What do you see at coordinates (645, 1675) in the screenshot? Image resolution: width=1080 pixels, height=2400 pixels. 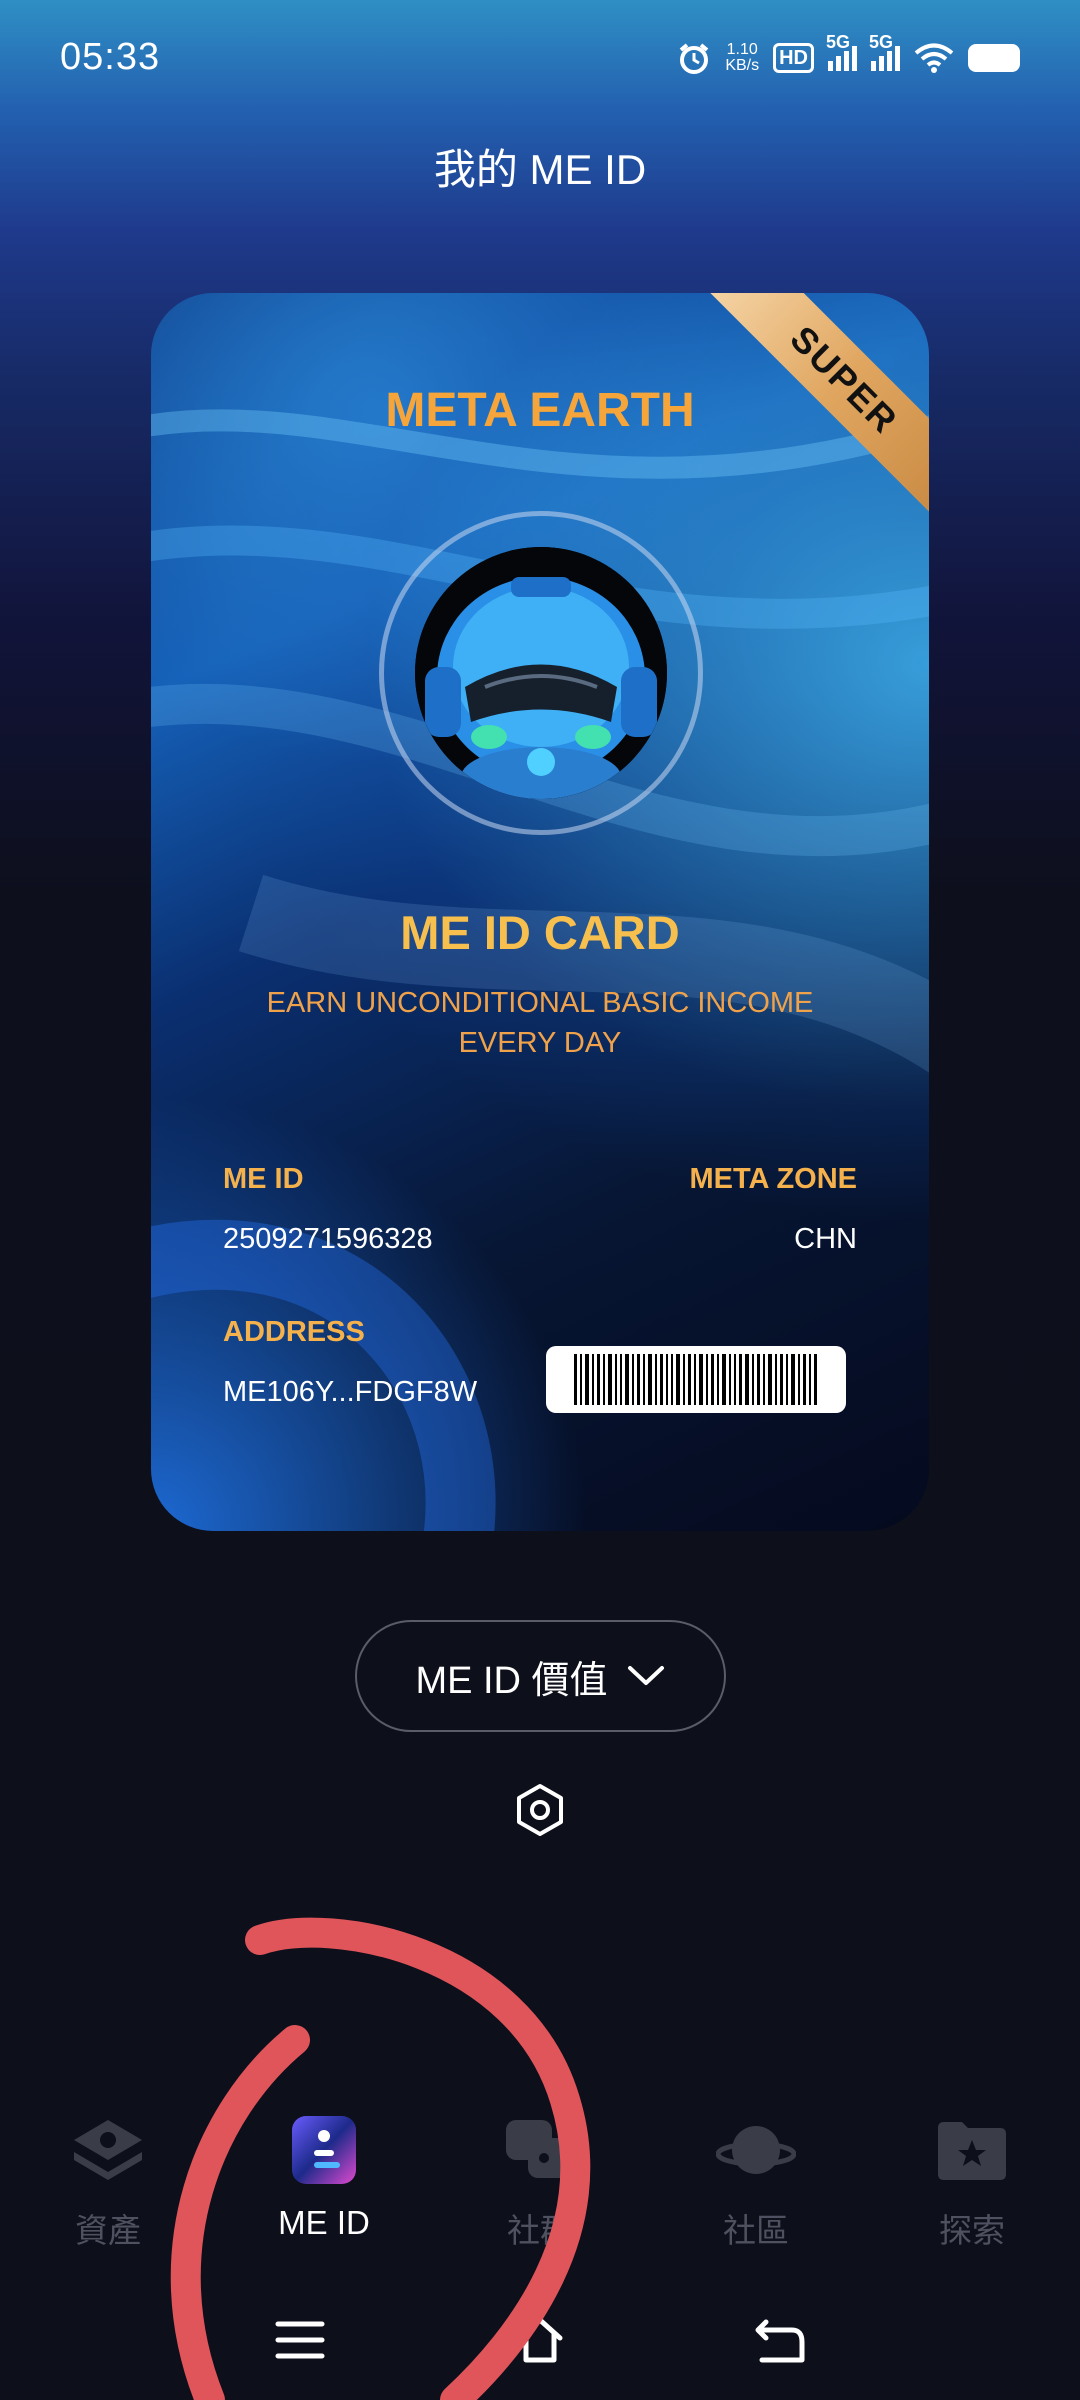 I see `chevron-down-icon` at bounding box center [645, 1675].